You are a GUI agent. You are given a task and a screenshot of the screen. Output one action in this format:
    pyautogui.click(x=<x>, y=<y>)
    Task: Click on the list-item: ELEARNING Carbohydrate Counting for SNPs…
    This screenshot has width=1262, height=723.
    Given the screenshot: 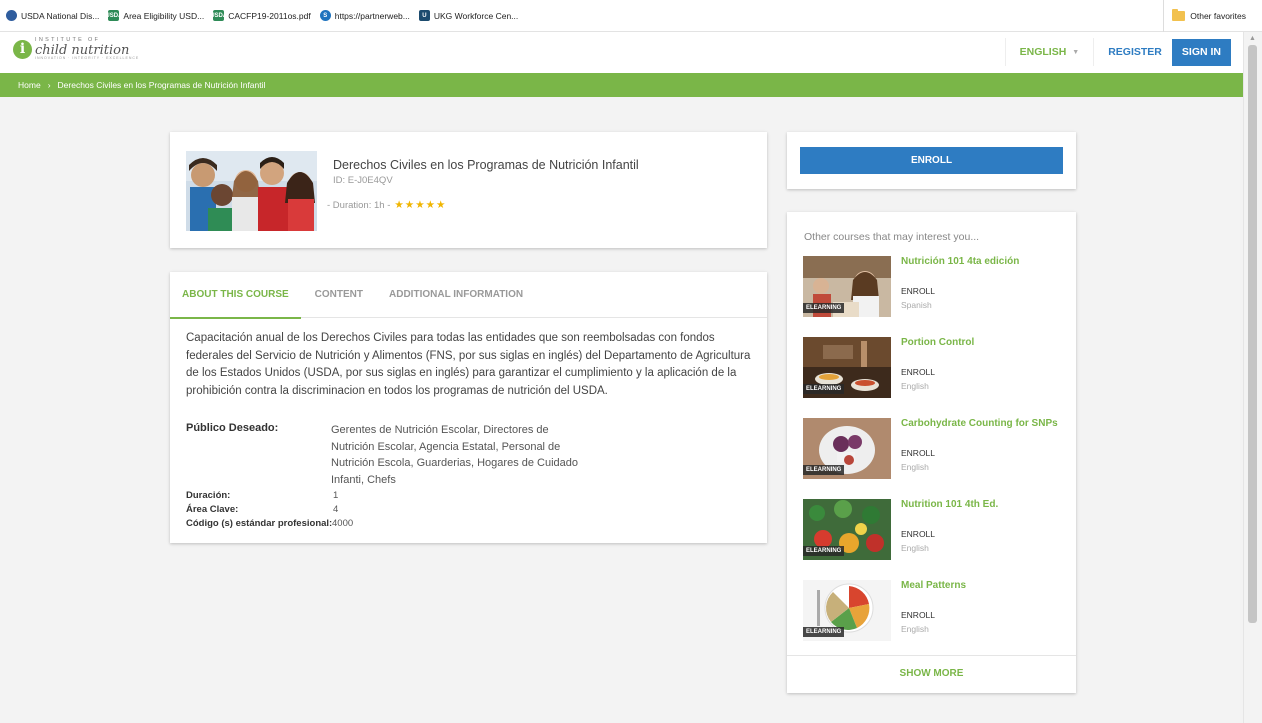 What is the action you would take?
    pyautogui.click(x=938, y=449)
    